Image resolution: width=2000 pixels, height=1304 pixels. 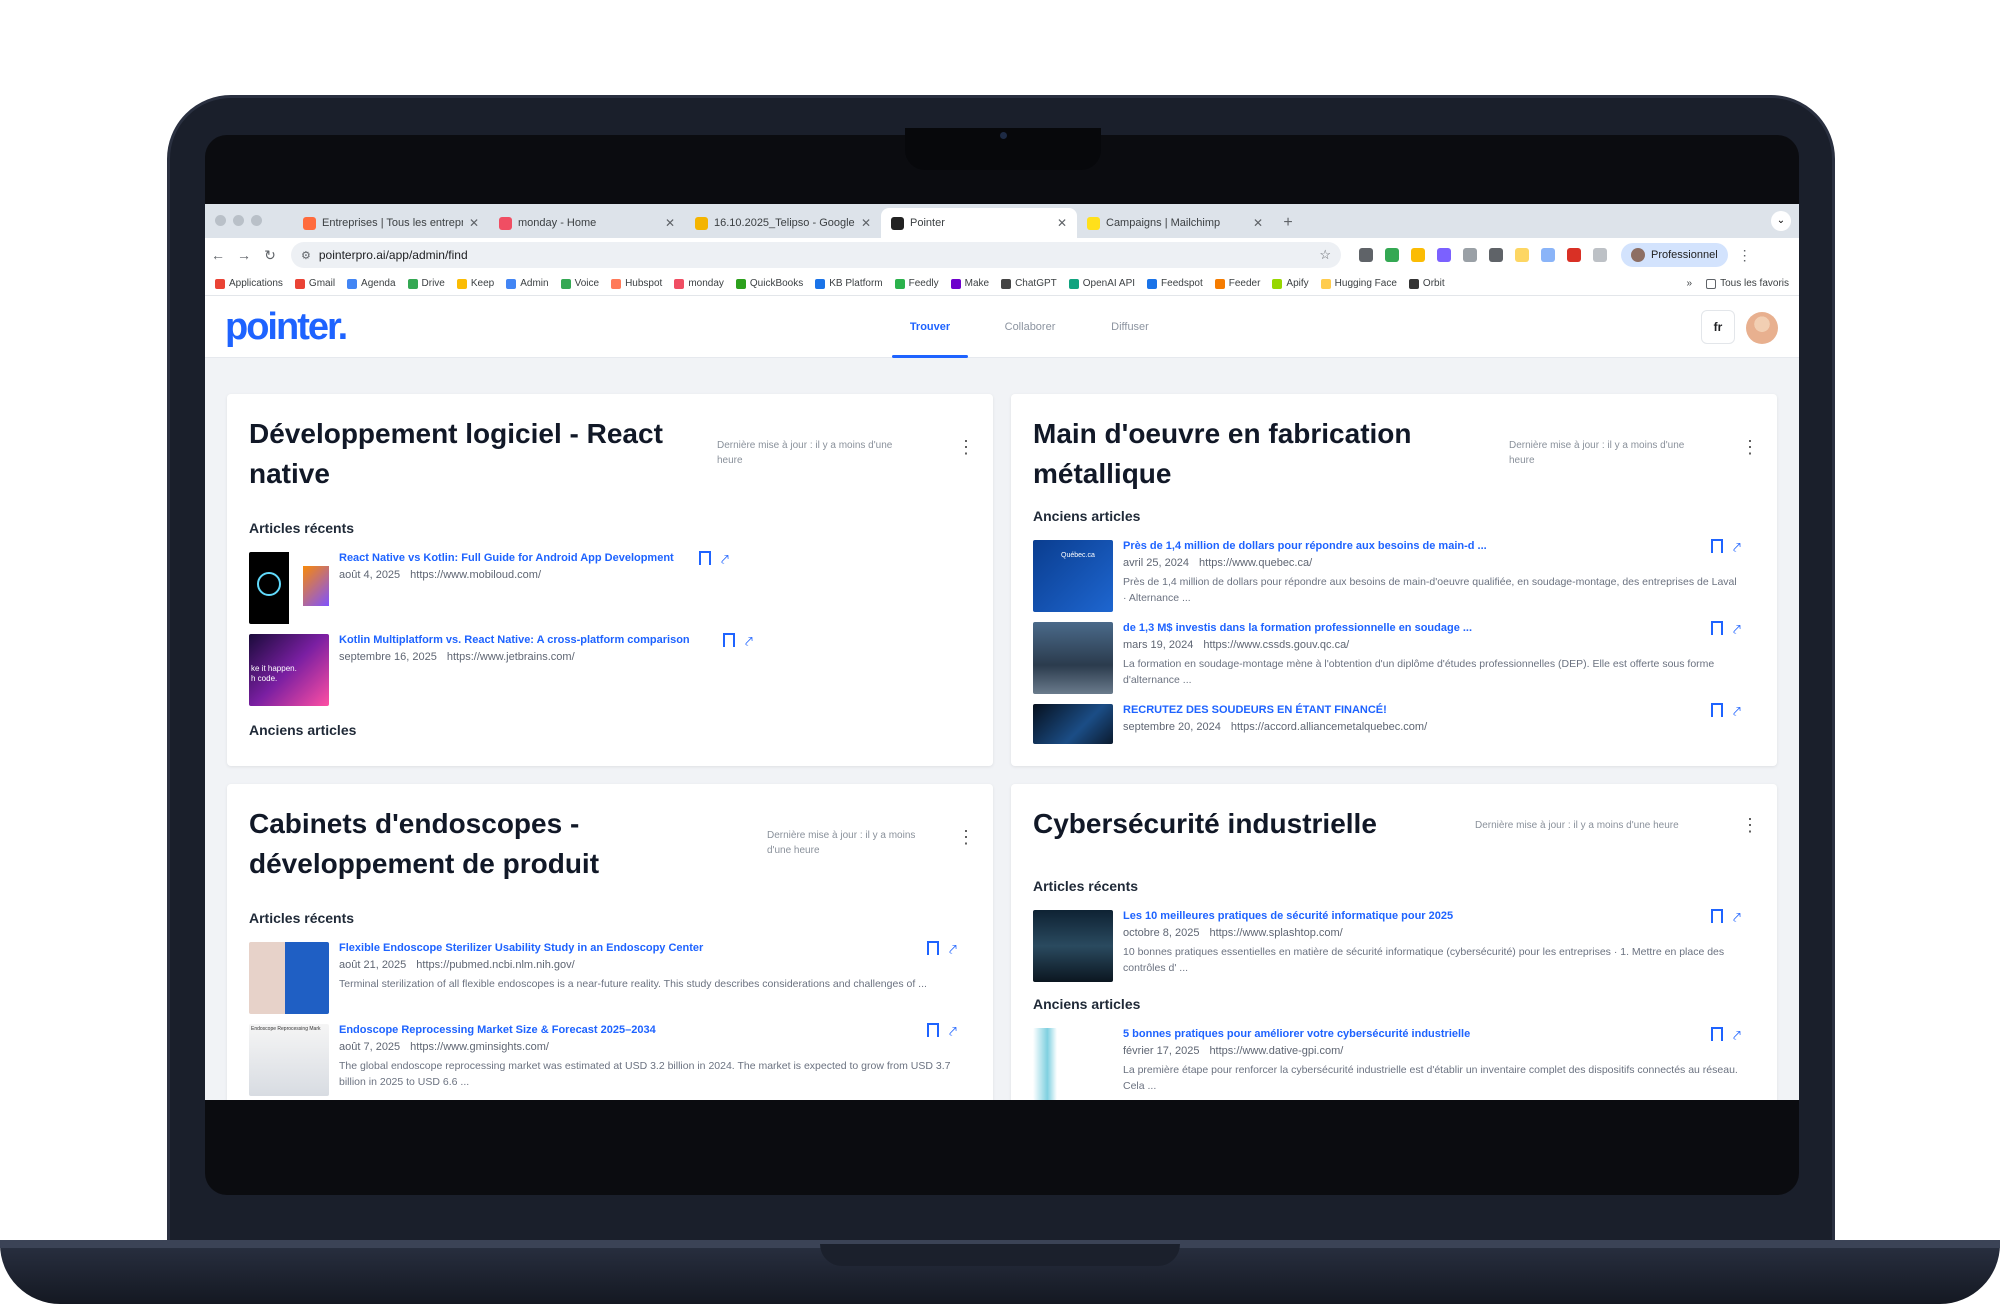 What do you see at coordinates (1175, 283) in the screenshot?
I see `bookmark-item: Feedspot` at bounding box center [1175, 283].